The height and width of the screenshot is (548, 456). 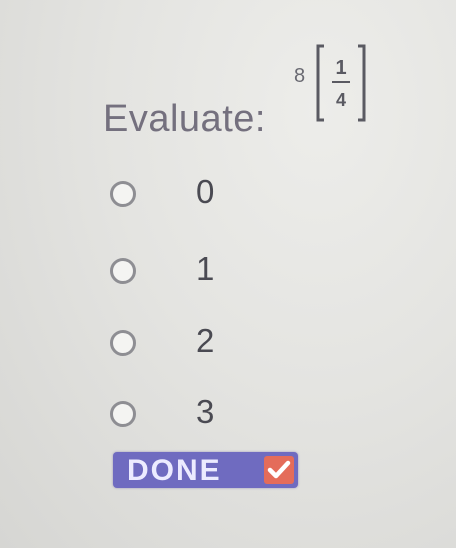 I want to click on option-label: 3, so click(x=205, y=411).